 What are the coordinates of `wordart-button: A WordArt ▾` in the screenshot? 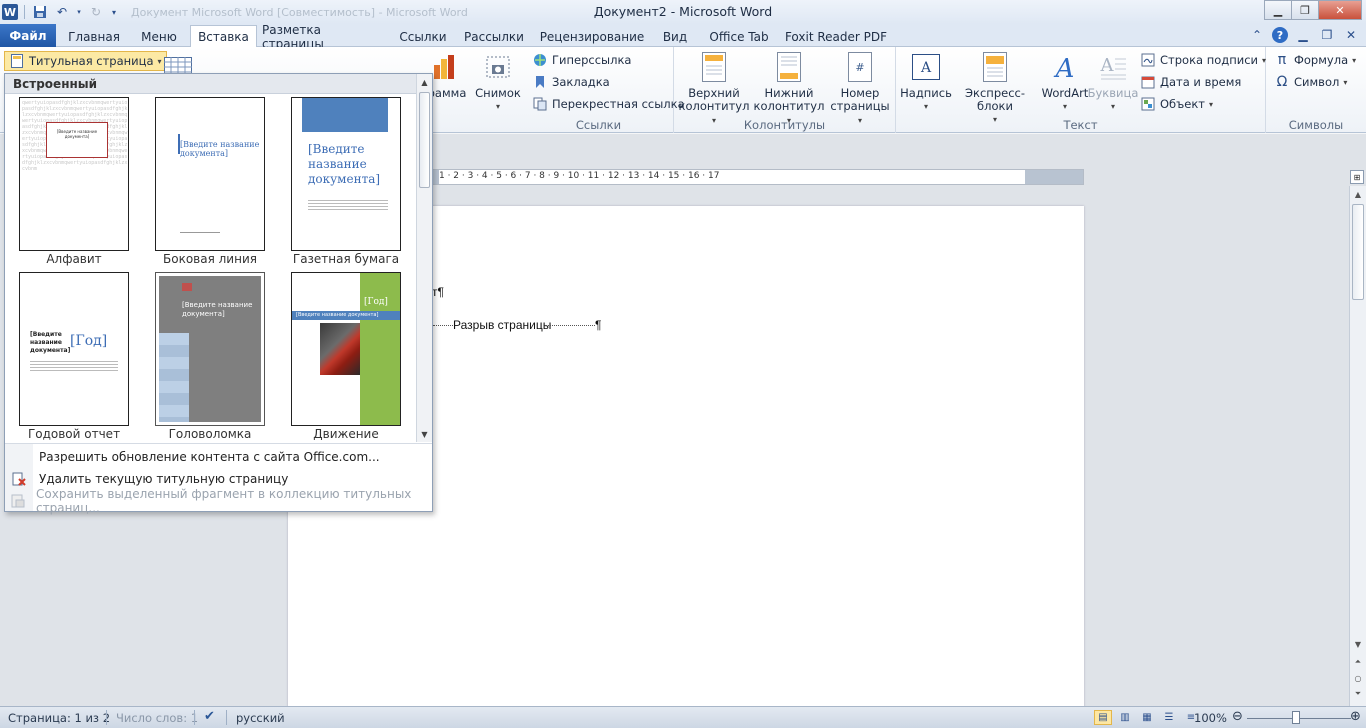 It's located at (1065, 82).